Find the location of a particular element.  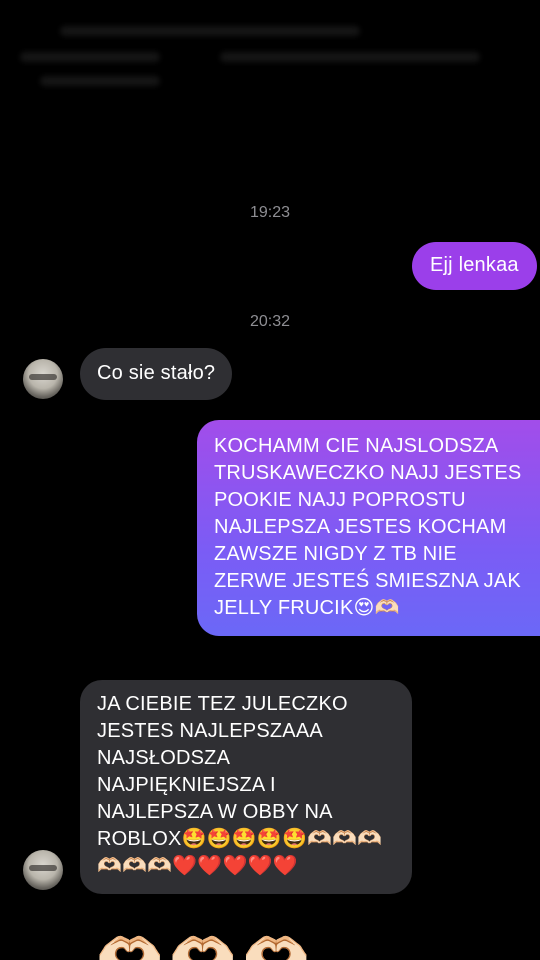

sent-message-bubble: Ejj lenkaa is located at coordinates (474, 266).